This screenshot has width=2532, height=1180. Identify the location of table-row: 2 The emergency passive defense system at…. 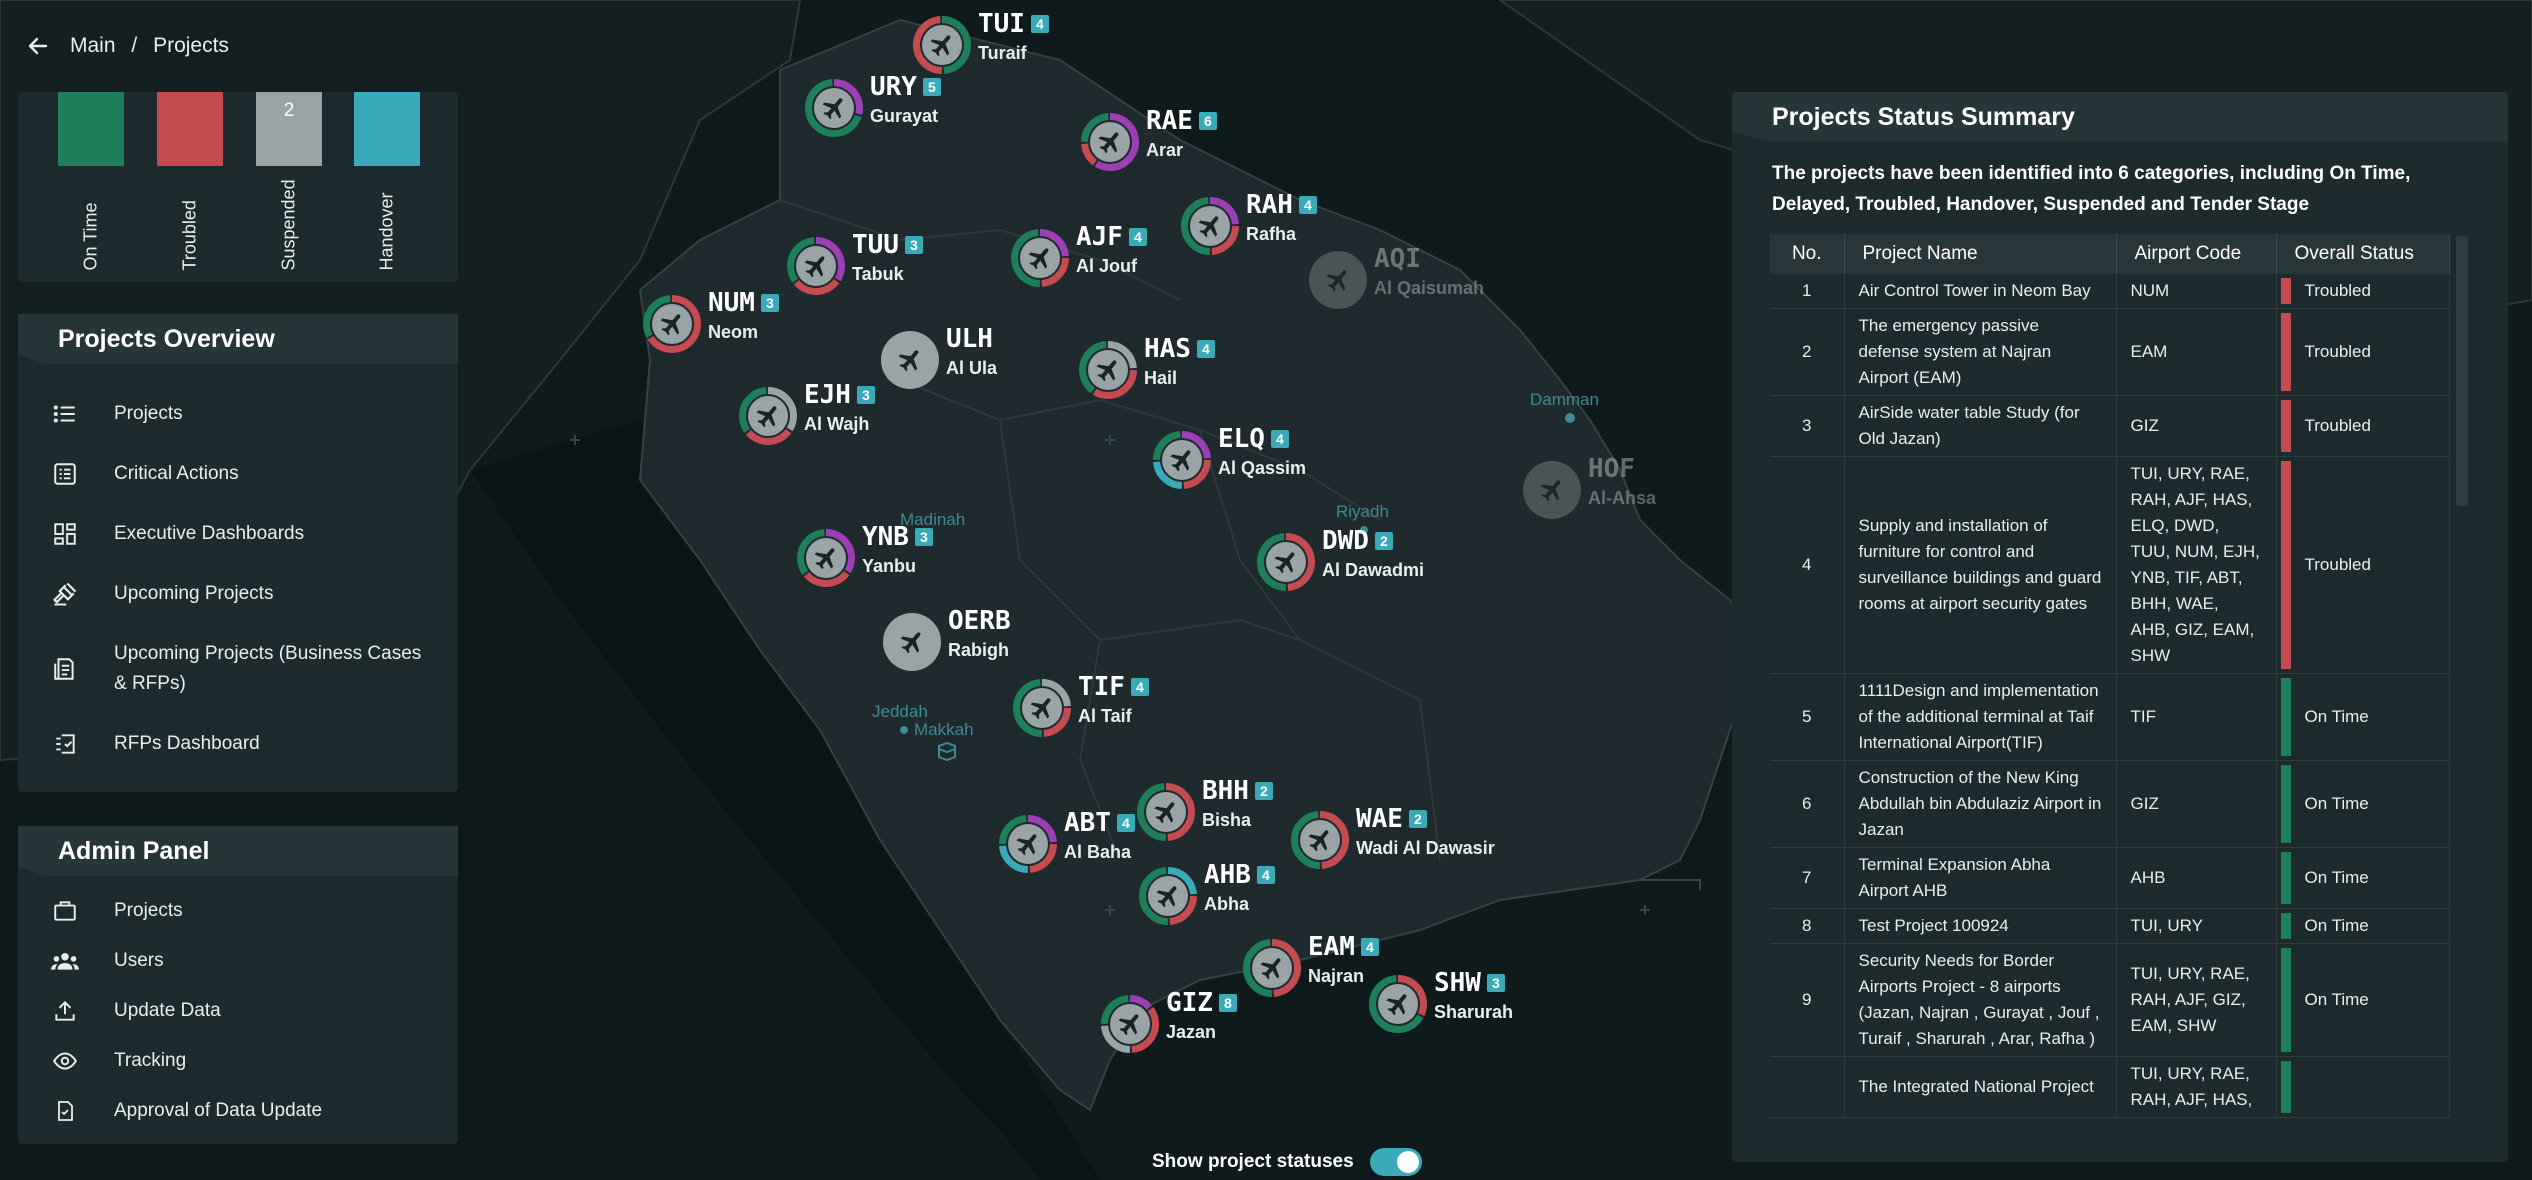
(2110, 352).